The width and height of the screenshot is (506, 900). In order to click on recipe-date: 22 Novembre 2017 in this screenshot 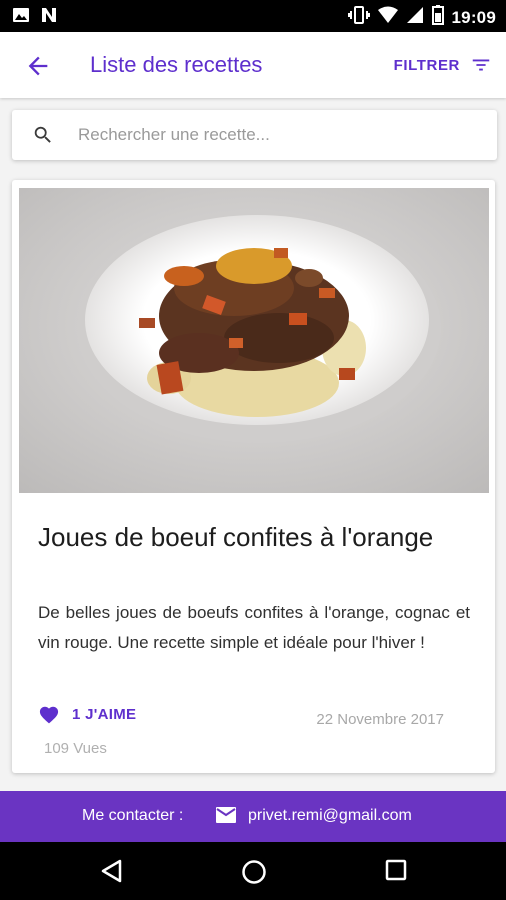, I will do `click(380, 719)`.